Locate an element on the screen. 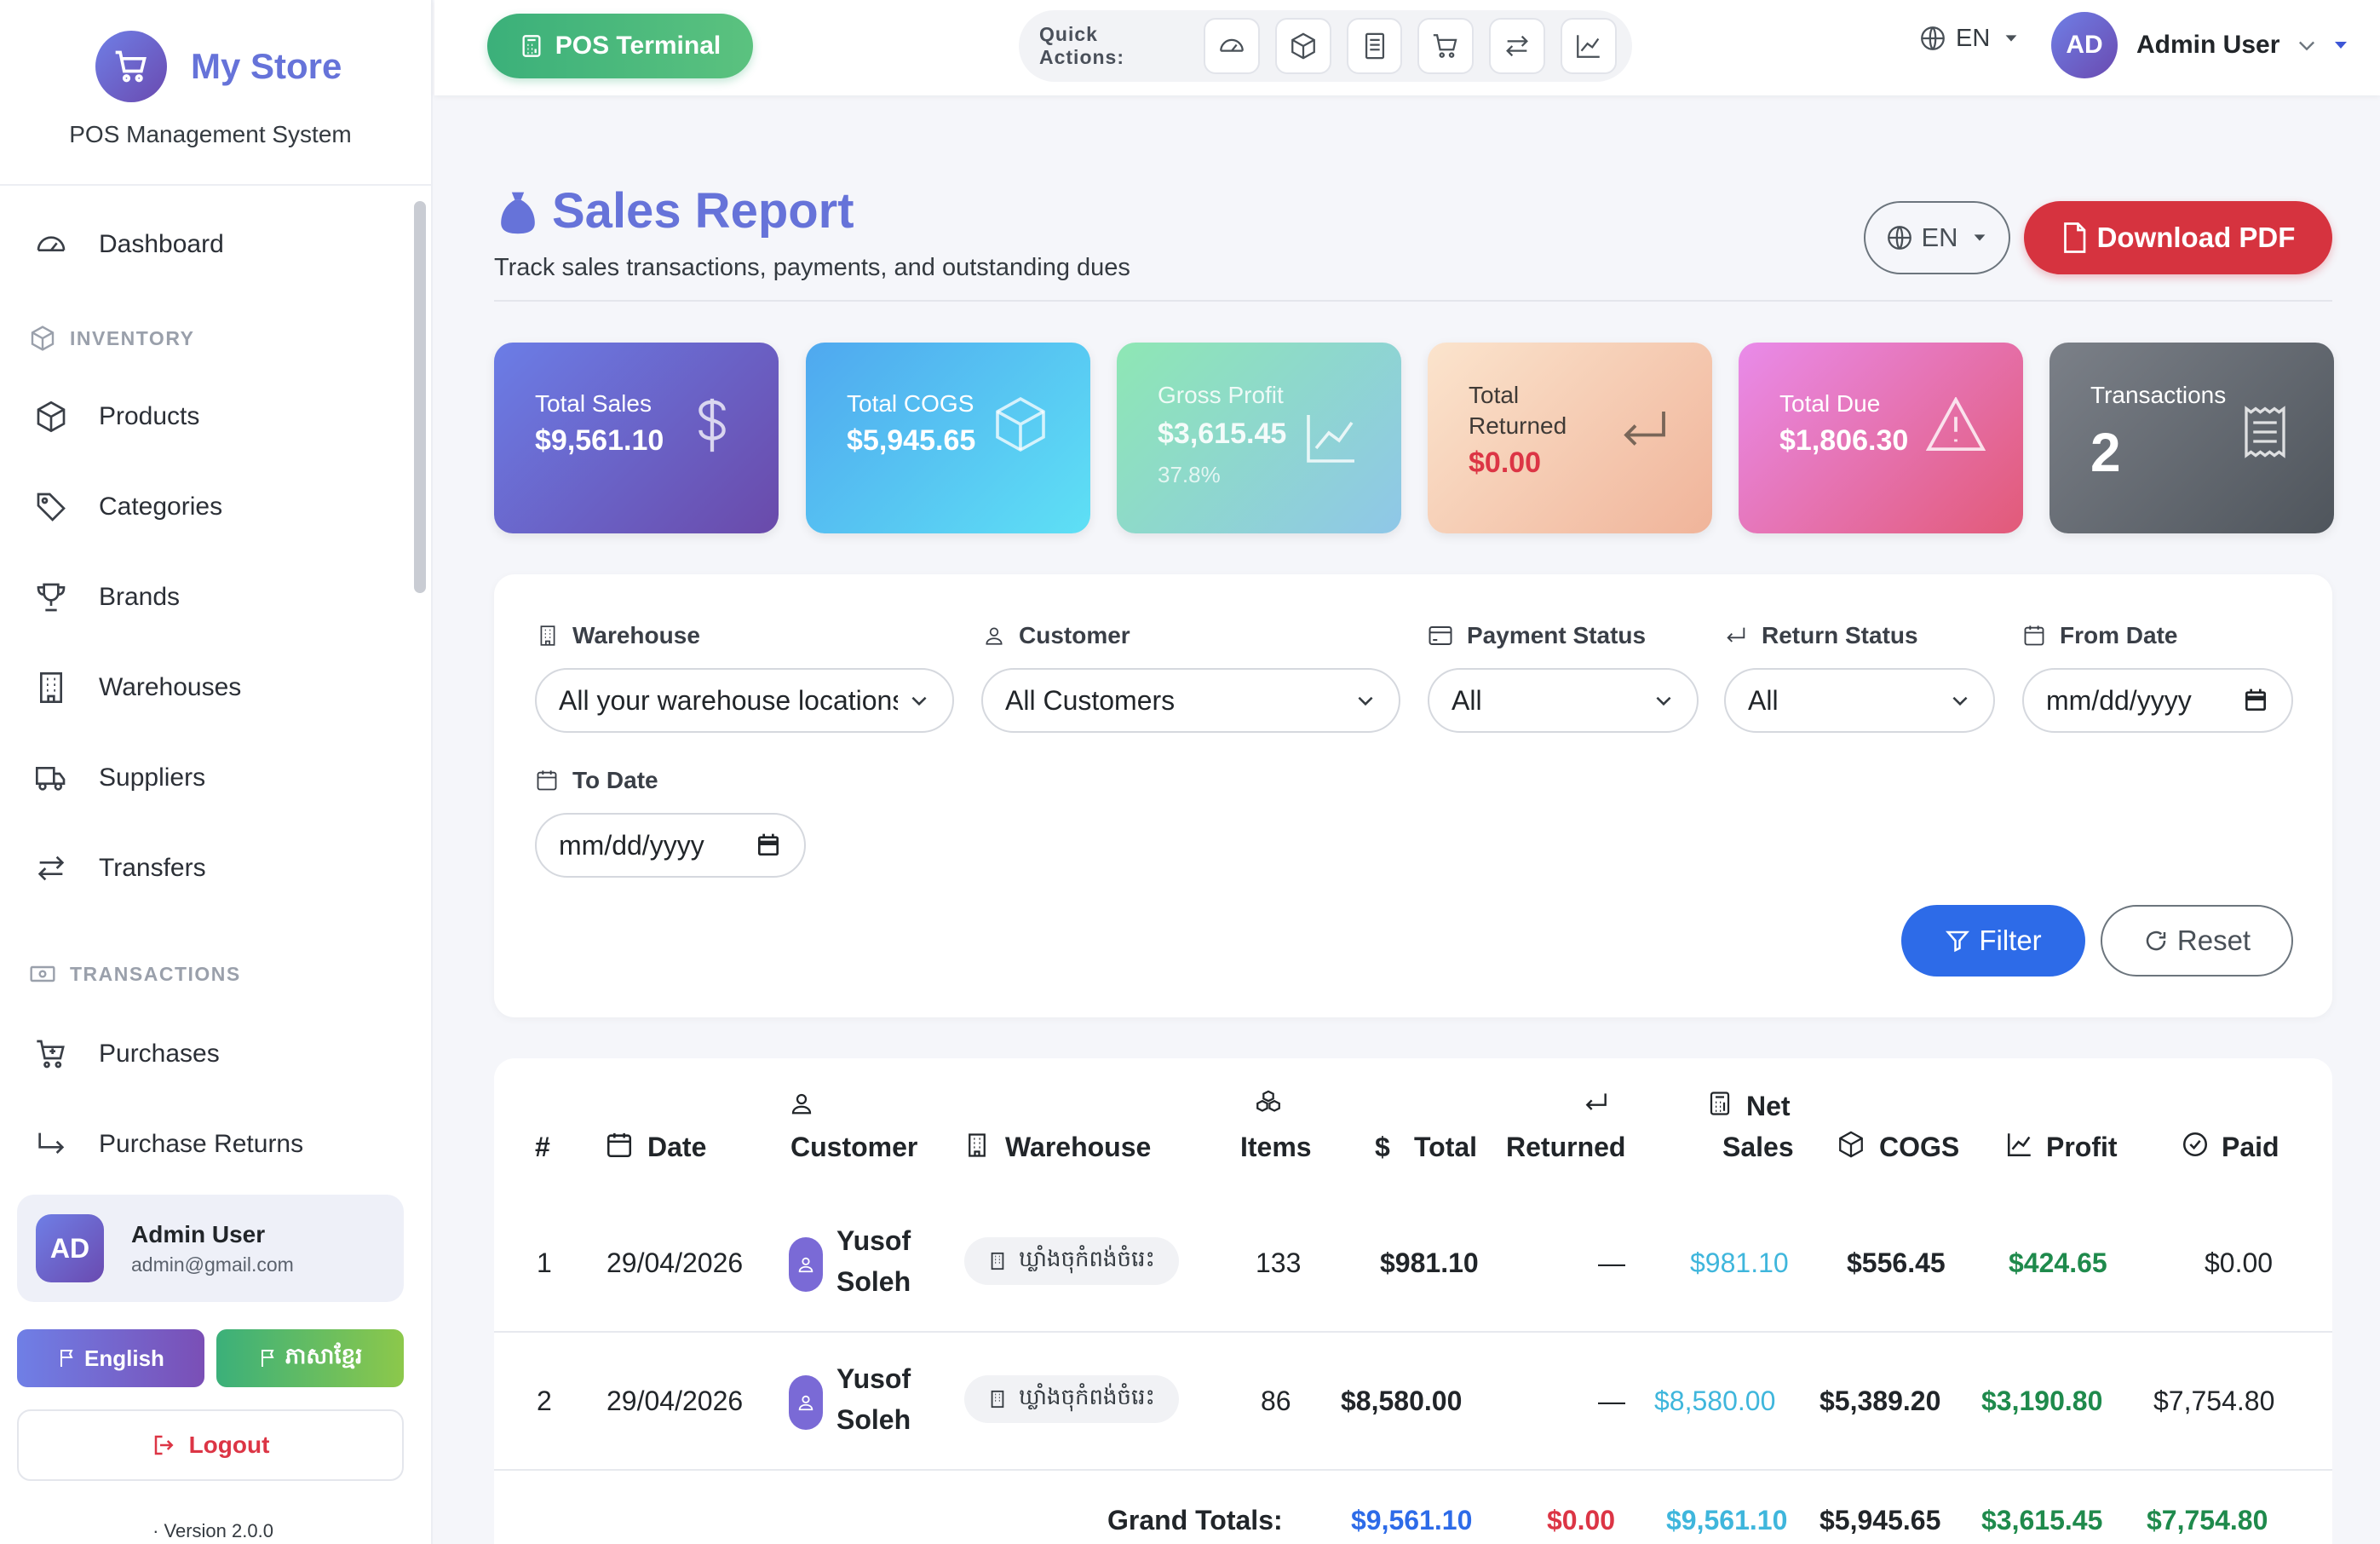  lang-value: EN is located at coordinates (1974, 38).